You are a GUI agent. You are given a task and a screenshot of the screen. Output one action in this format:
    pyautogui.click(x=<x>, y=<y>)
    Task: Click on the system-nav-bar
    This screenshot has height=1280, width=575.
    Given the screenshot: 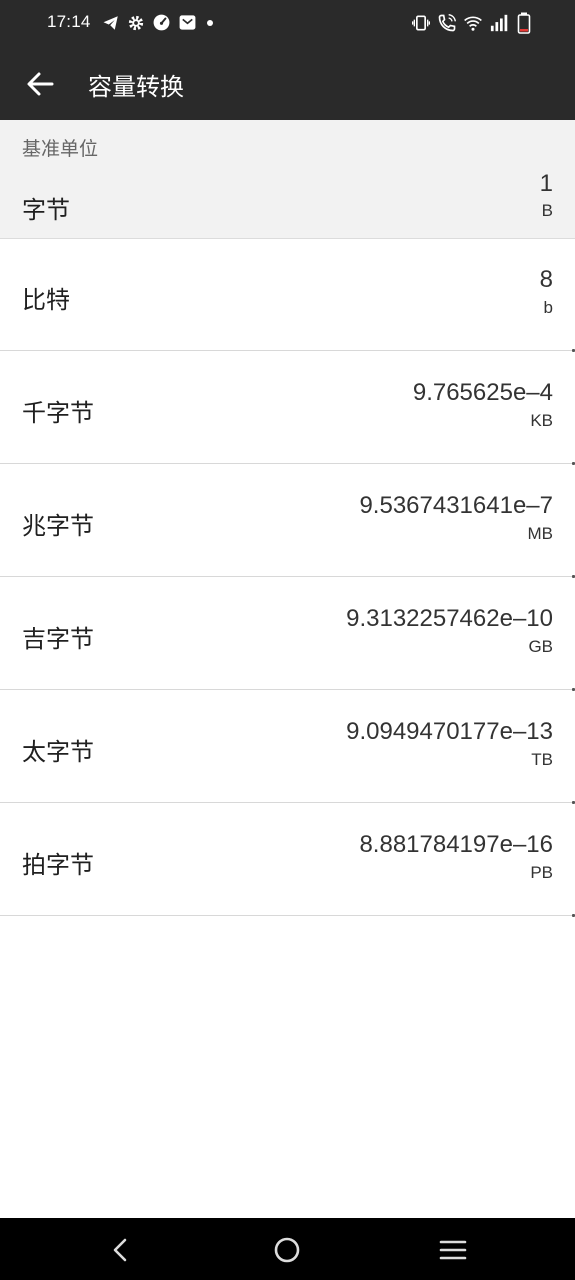 What is the action you would take?
    pyautogui.click(x=287, y=1249)
    